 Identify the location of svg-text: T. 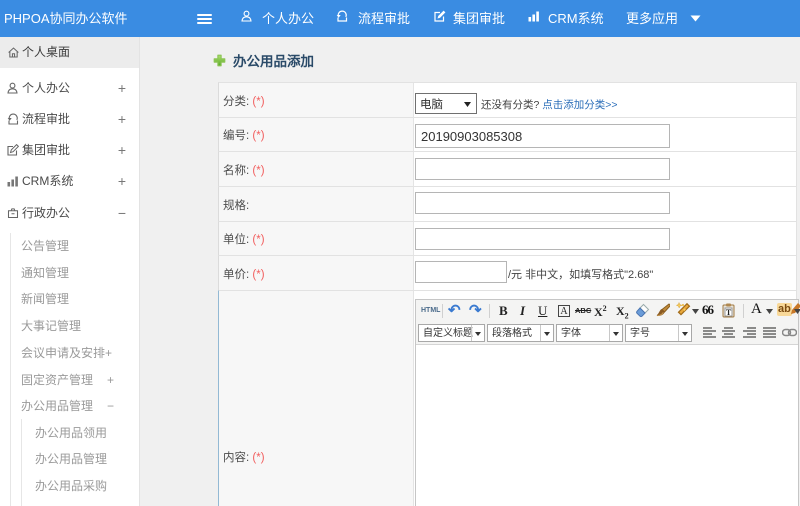
(729, 312).